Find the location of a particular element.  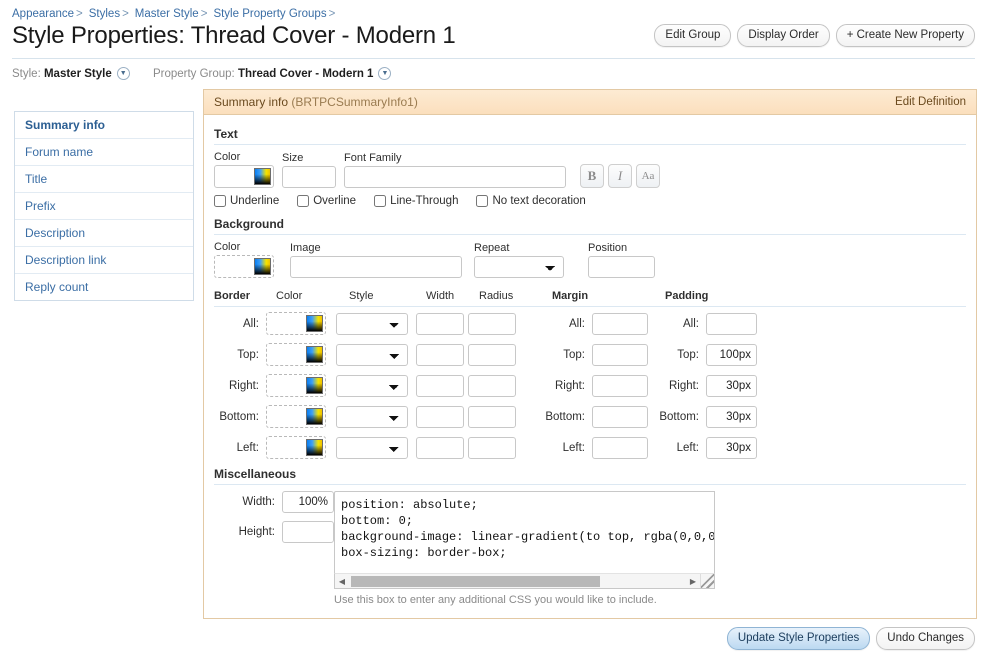

border-header: Border is located at coordinates (232, 296).